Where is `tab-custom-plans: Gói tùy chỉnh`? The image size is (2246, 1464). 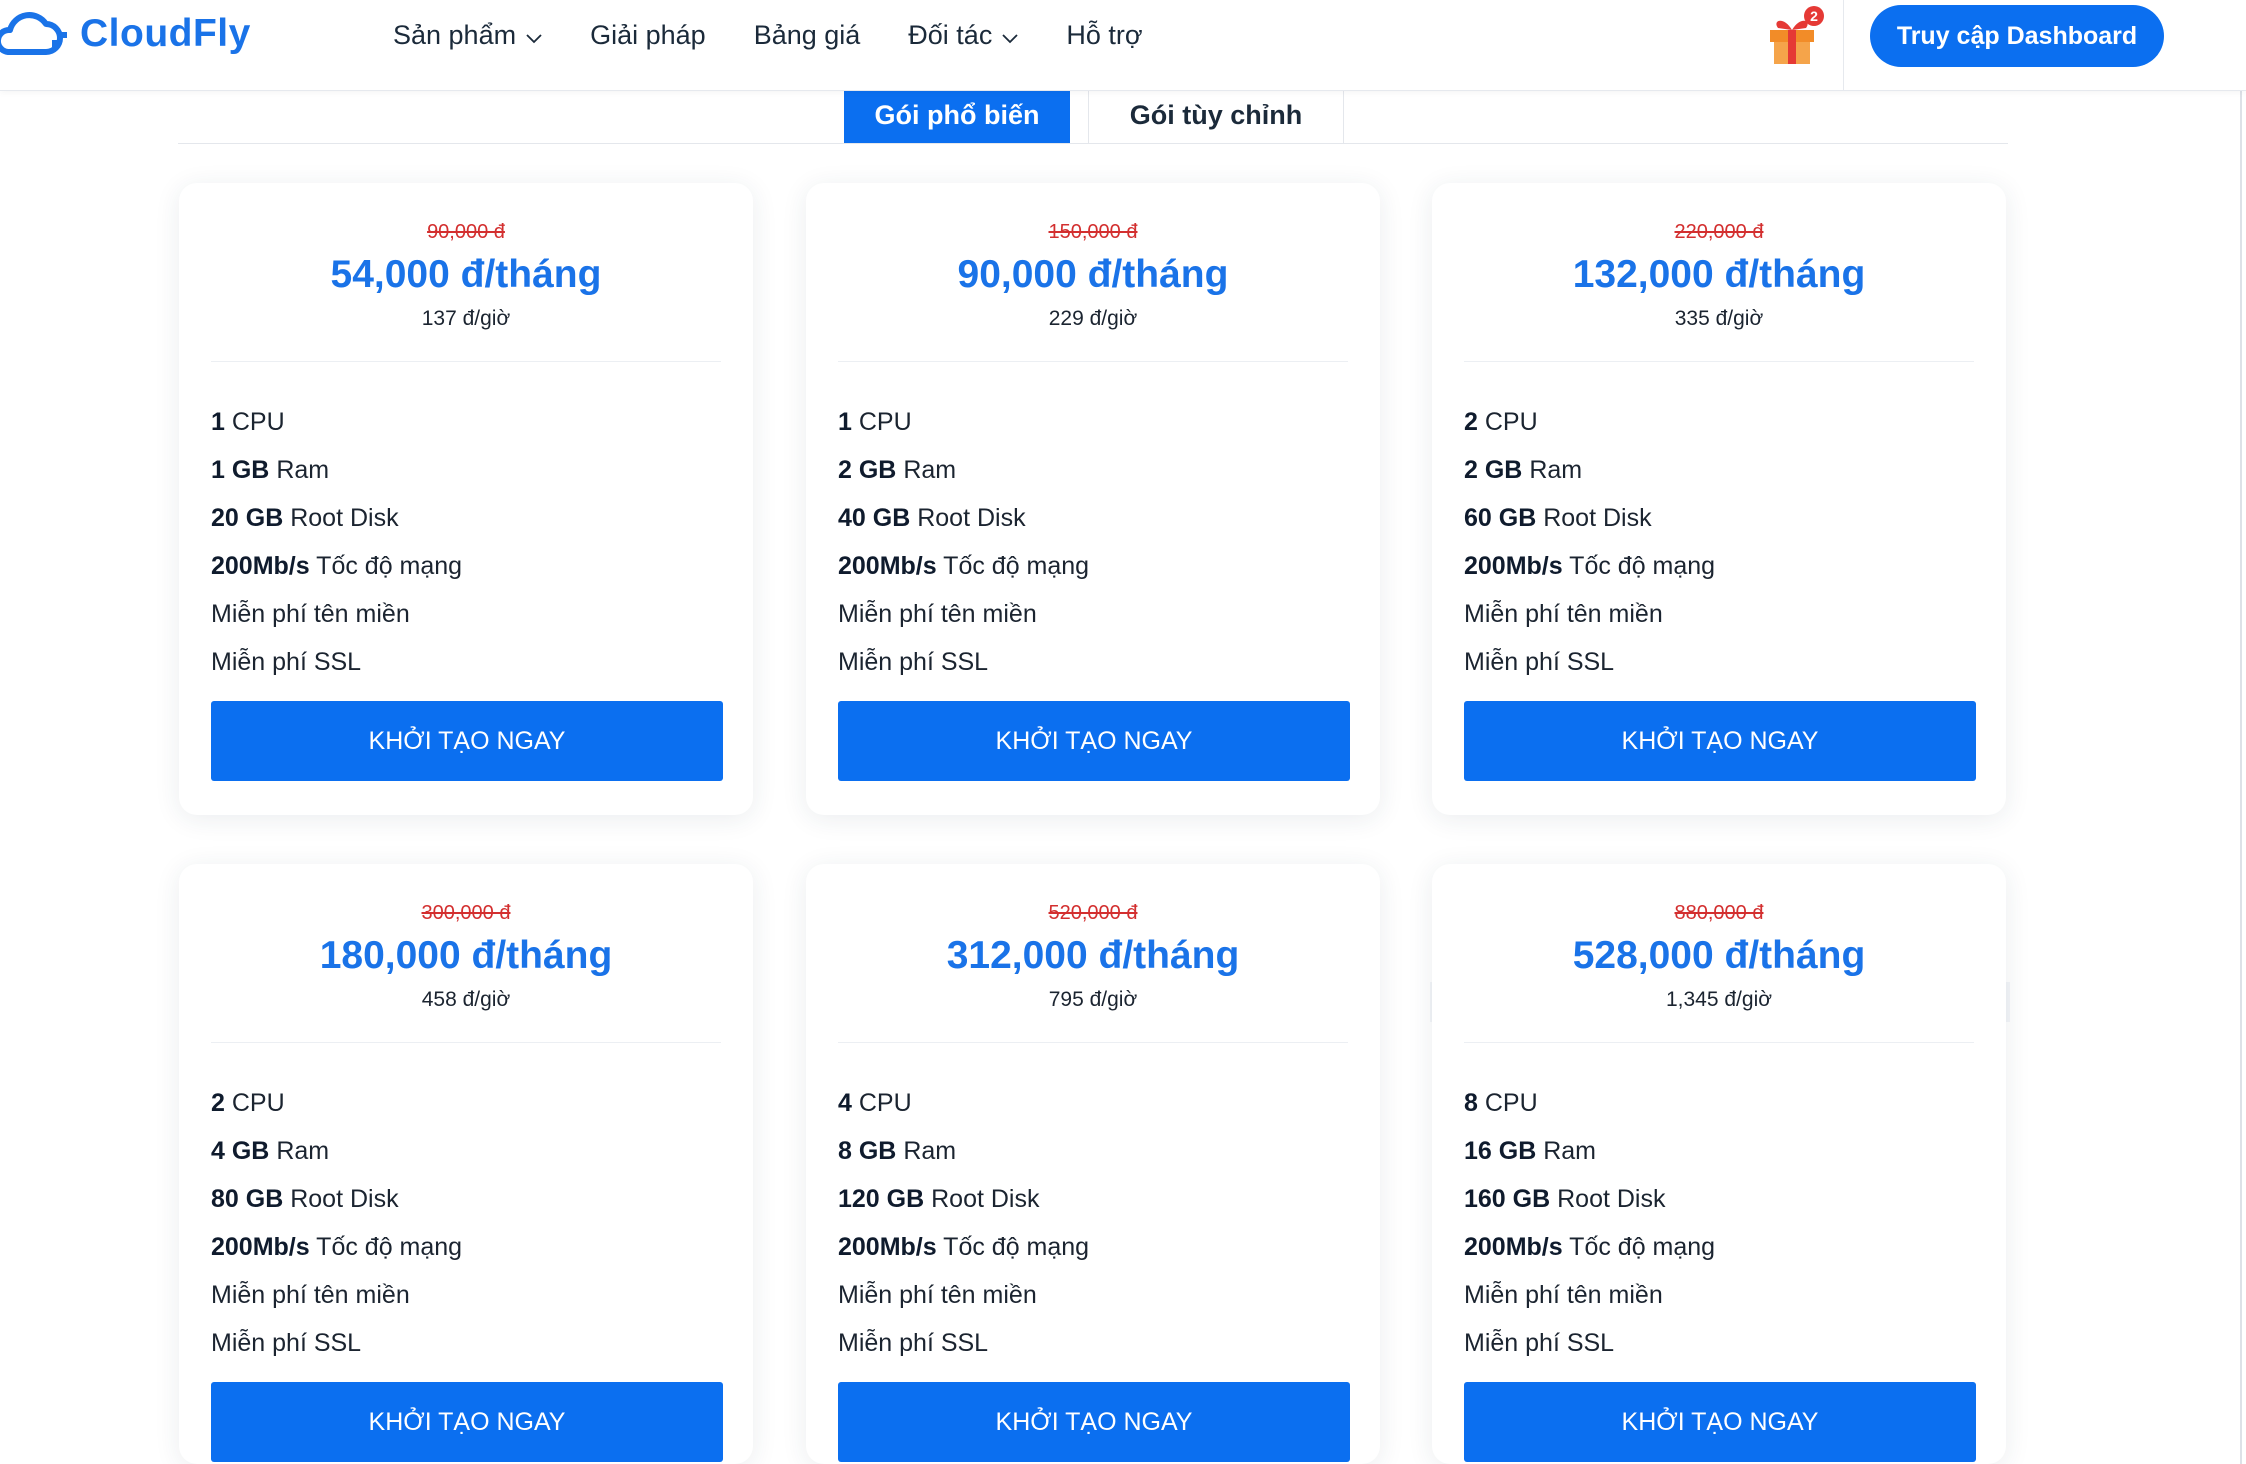
tab-custom-plans: Gói tùy chỉnh is located at coordinates (1216, 115).